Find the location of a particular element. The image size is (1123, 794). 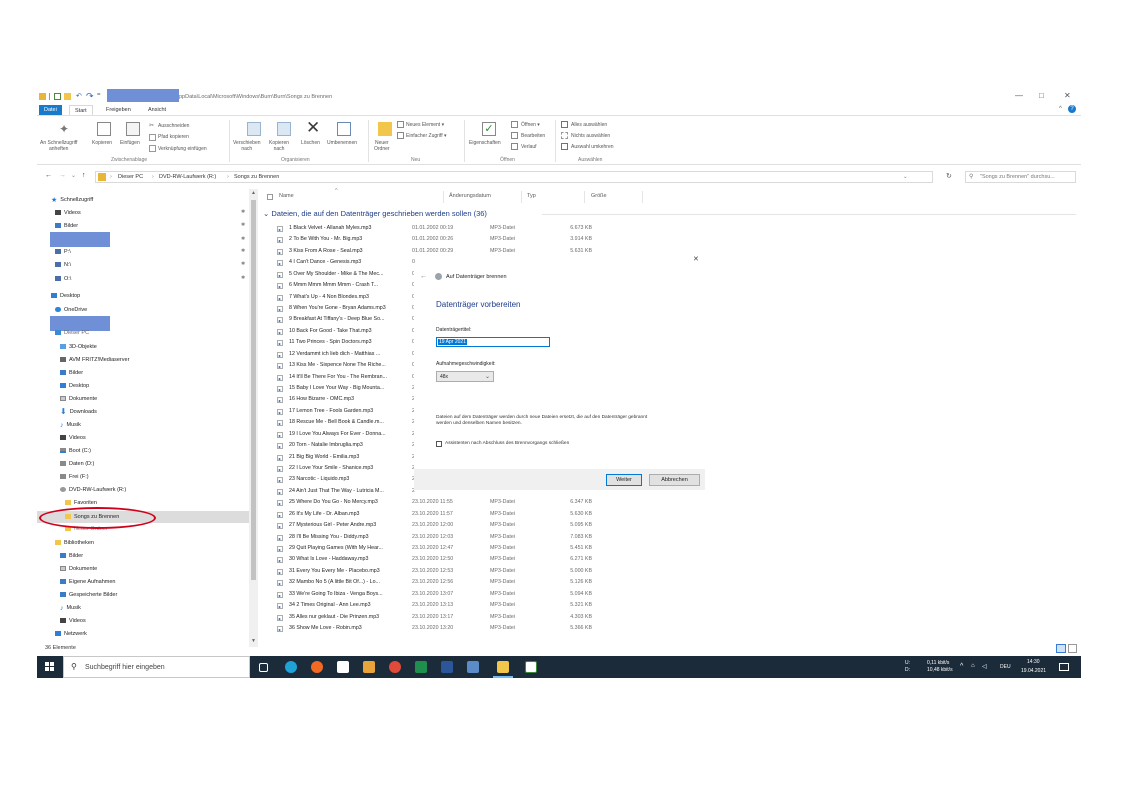

copy-button: Kopieren is located at coordinates (102, 143).